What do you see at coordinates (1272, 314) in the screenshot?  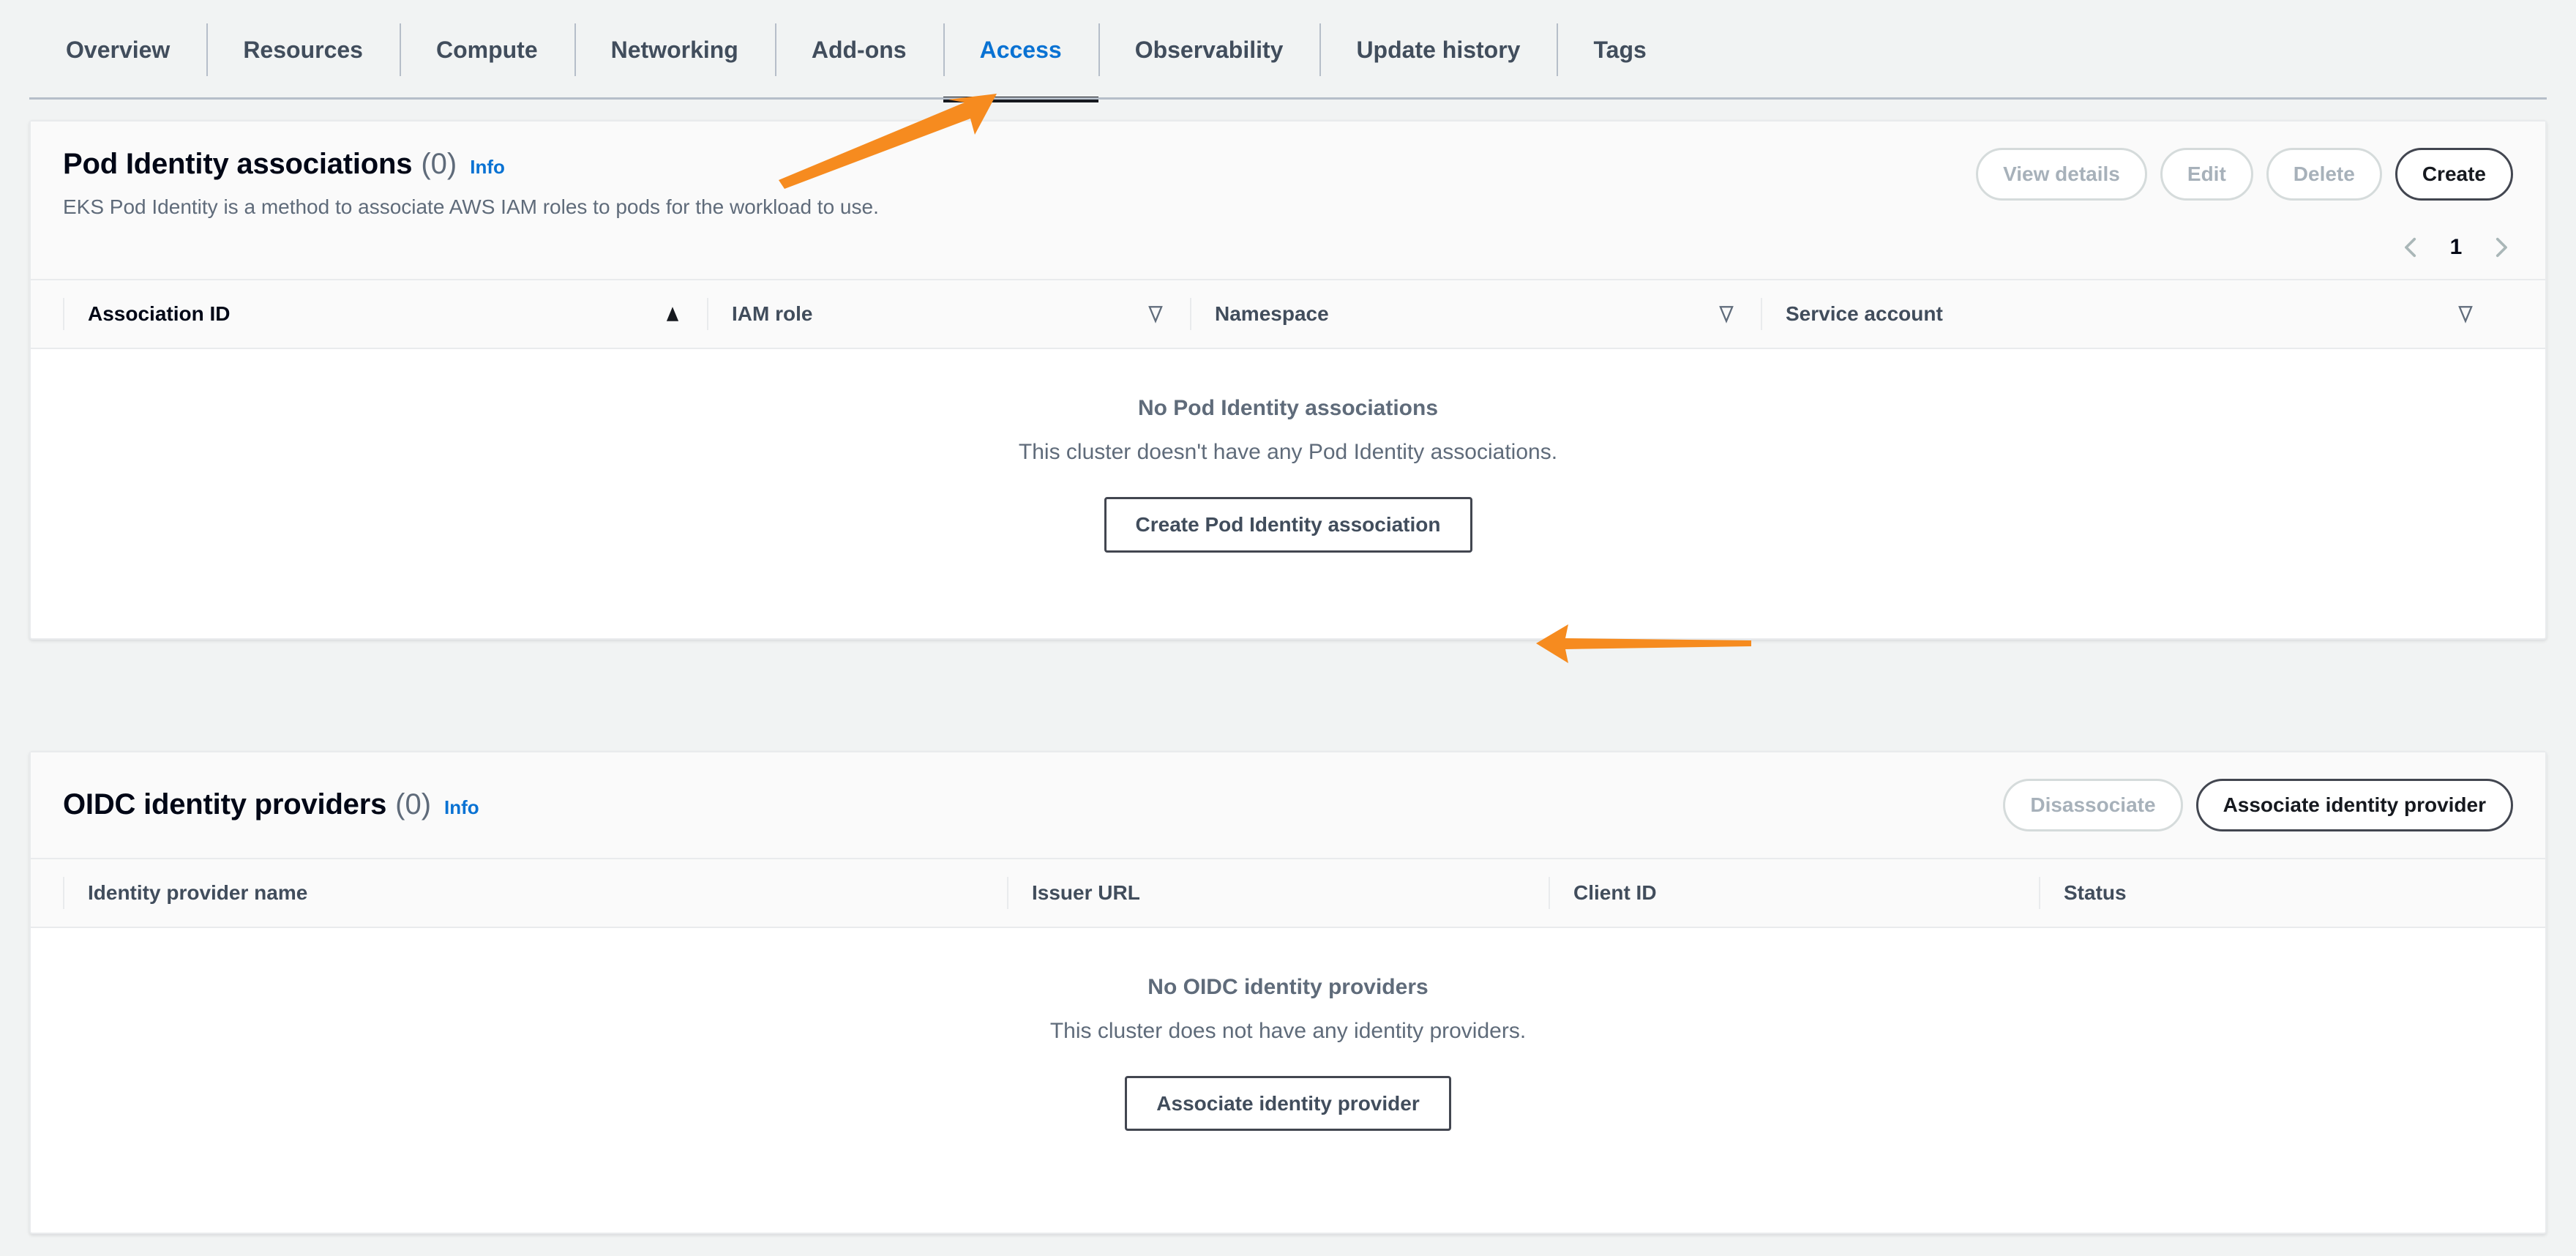 I see `column-label: Namespace` at bounding box center [1272, 314].